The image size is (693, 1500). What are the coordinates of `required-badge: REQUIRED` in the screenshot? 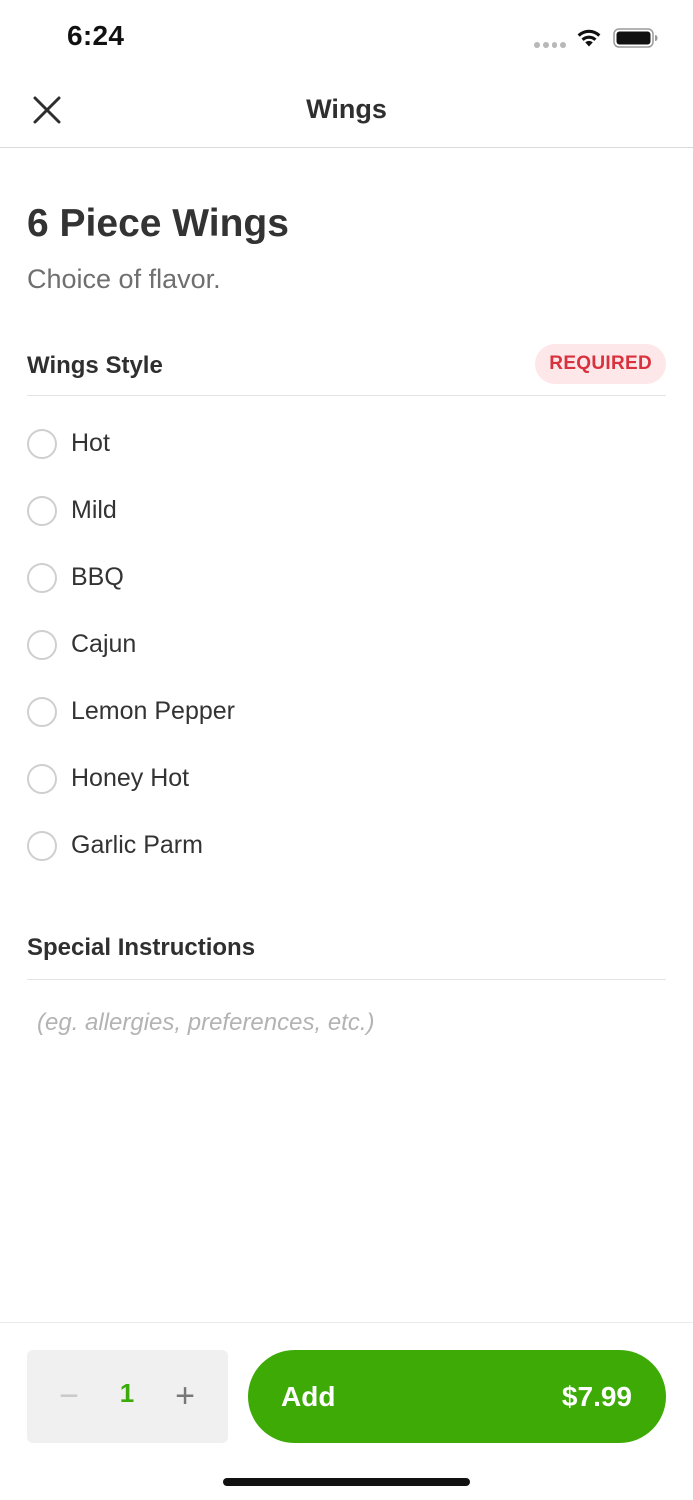 It's located at (600, 364).